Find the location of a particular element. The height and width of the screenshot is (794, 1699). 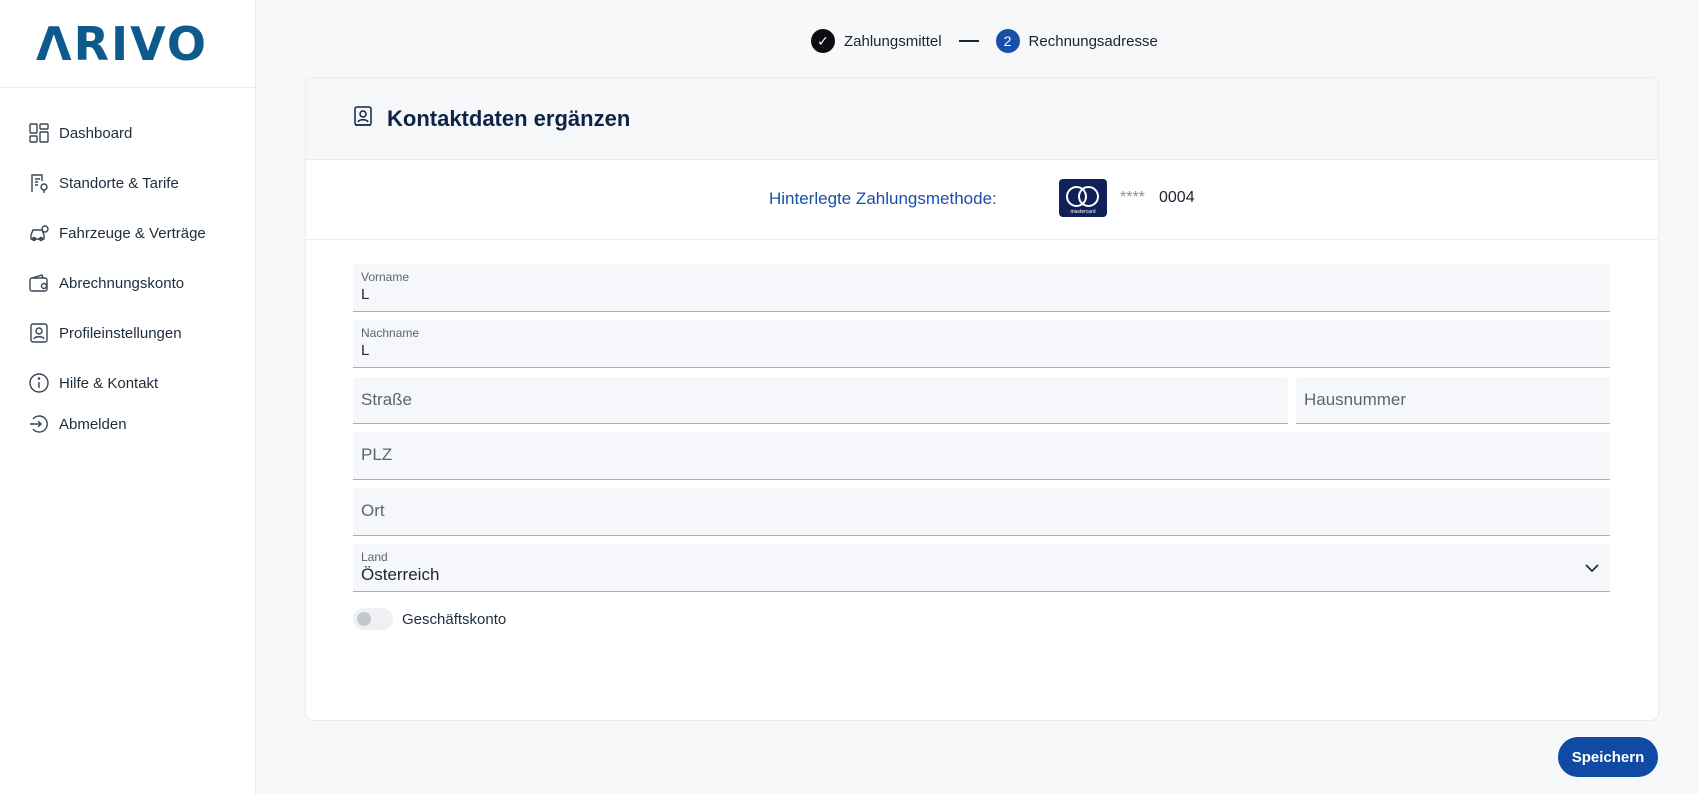

sidebar-item-label: Standorte & Tarife is located at coordinates (119, 183).